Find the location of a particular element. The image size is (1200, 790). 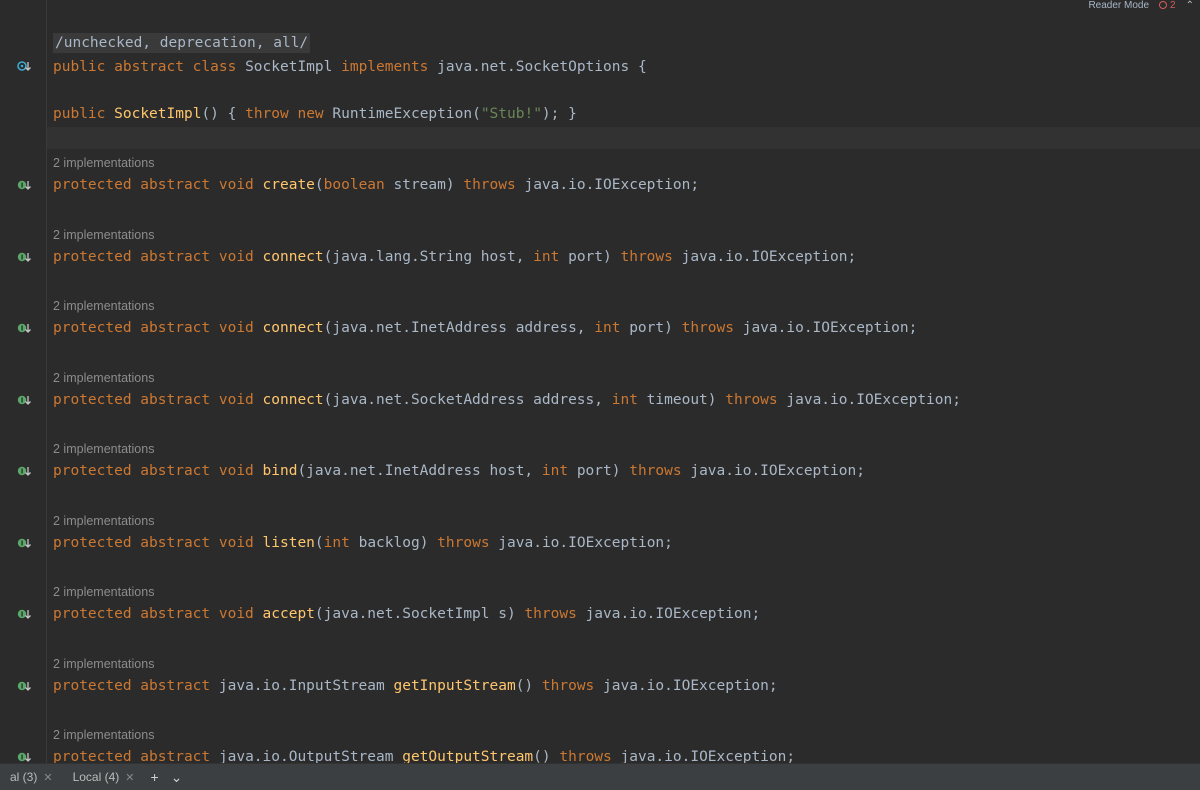

method-name: create is located at coordinates (288, 185).